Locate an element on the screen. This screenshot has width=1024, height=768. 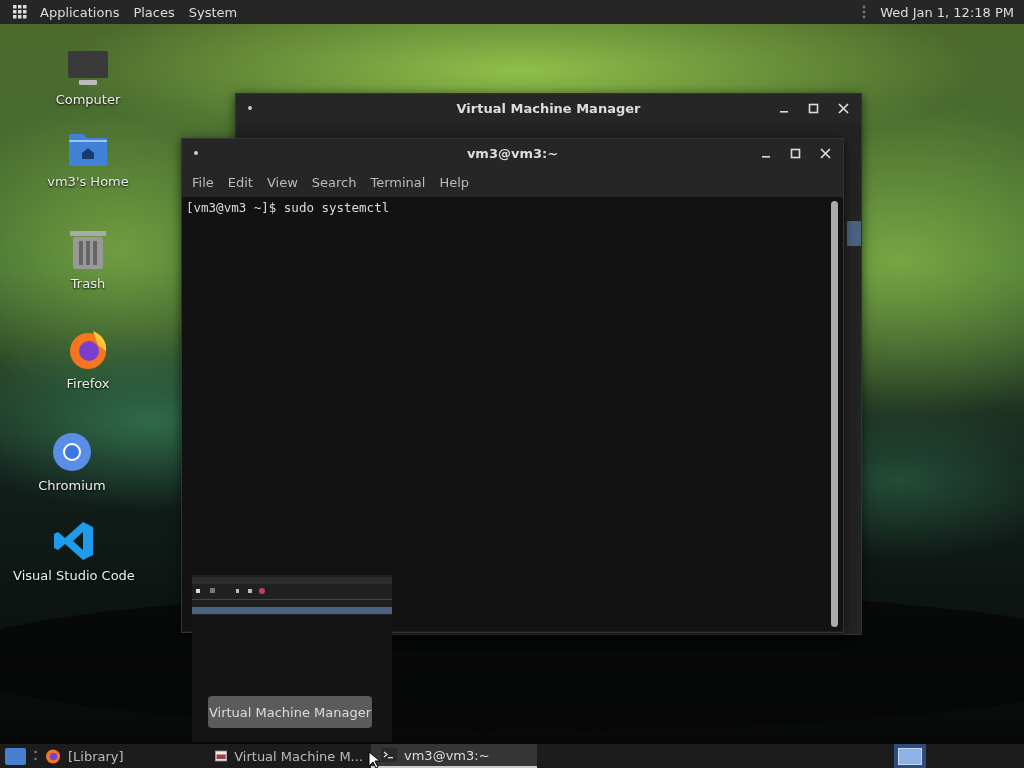
mouse-cursor-icon is located at coordinates (374, 759).